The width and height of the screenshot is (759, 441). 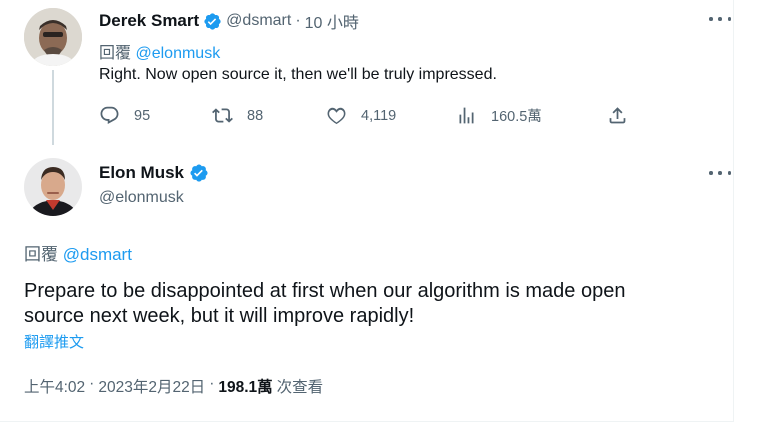 I want to click on tweet-time: 上午4:02, so click(x=54, y=386).